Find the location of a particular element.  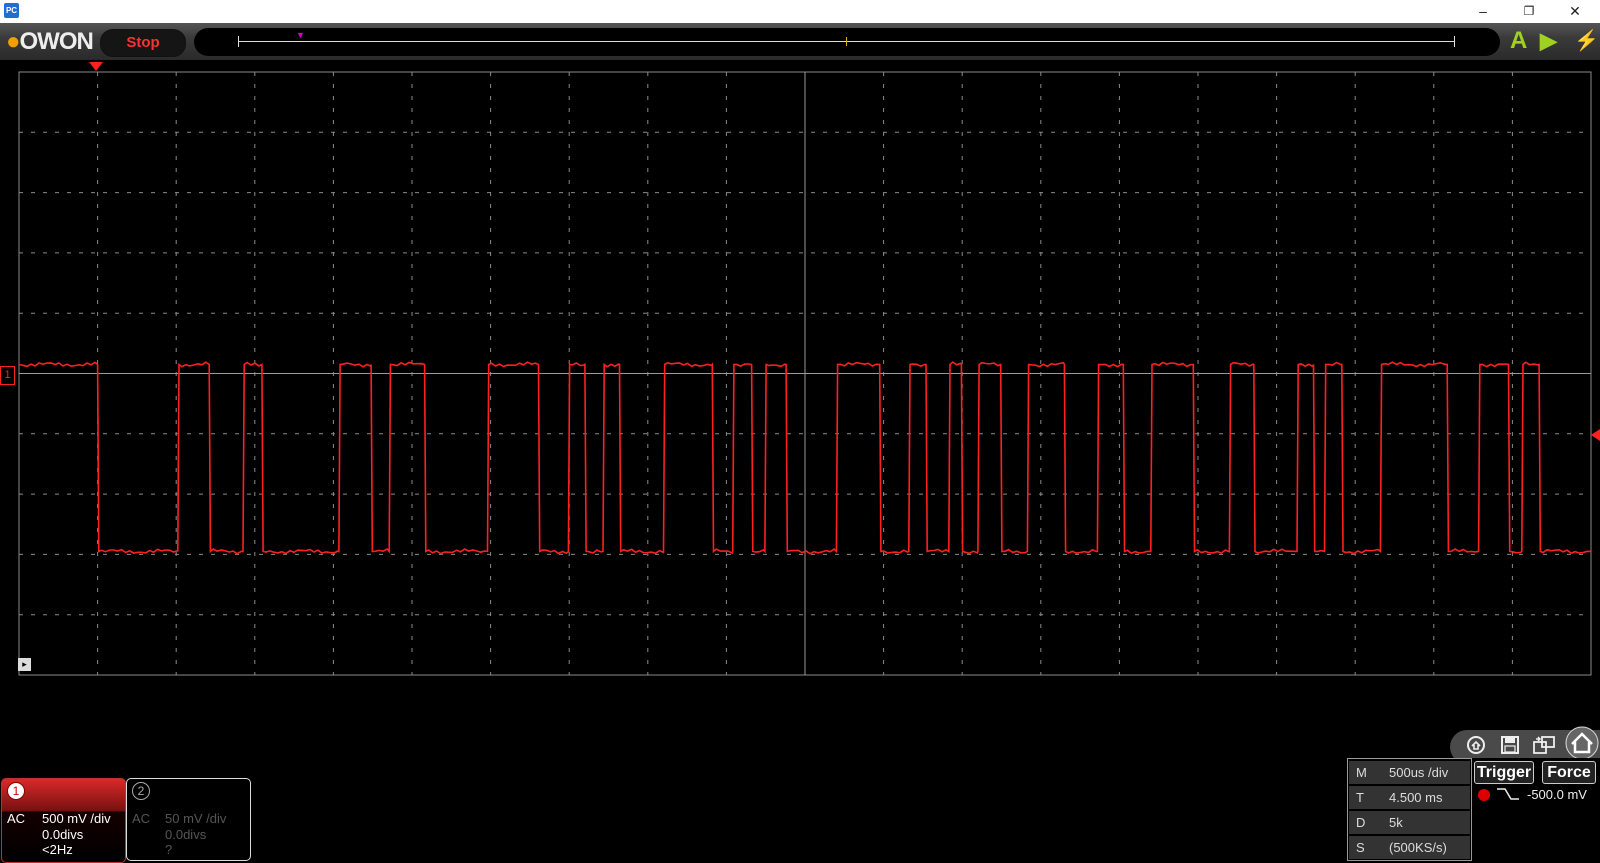

owon-logo: ●OWON is located at coordinates (50, 41).